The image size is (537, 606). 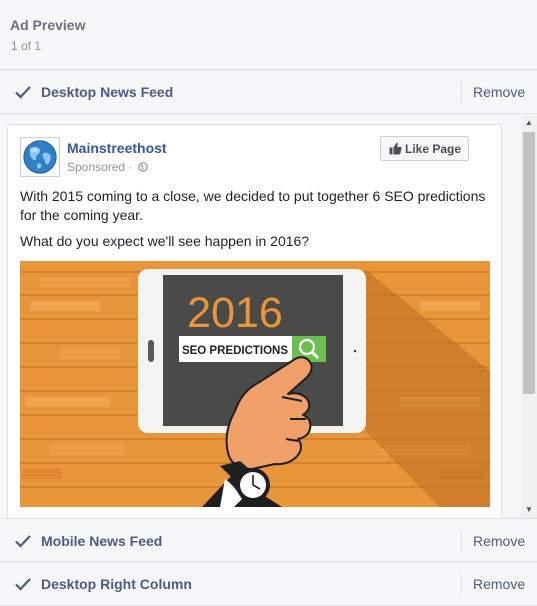 I want to click on scroll-up-icon: ▲, so click(x=529, y=122).